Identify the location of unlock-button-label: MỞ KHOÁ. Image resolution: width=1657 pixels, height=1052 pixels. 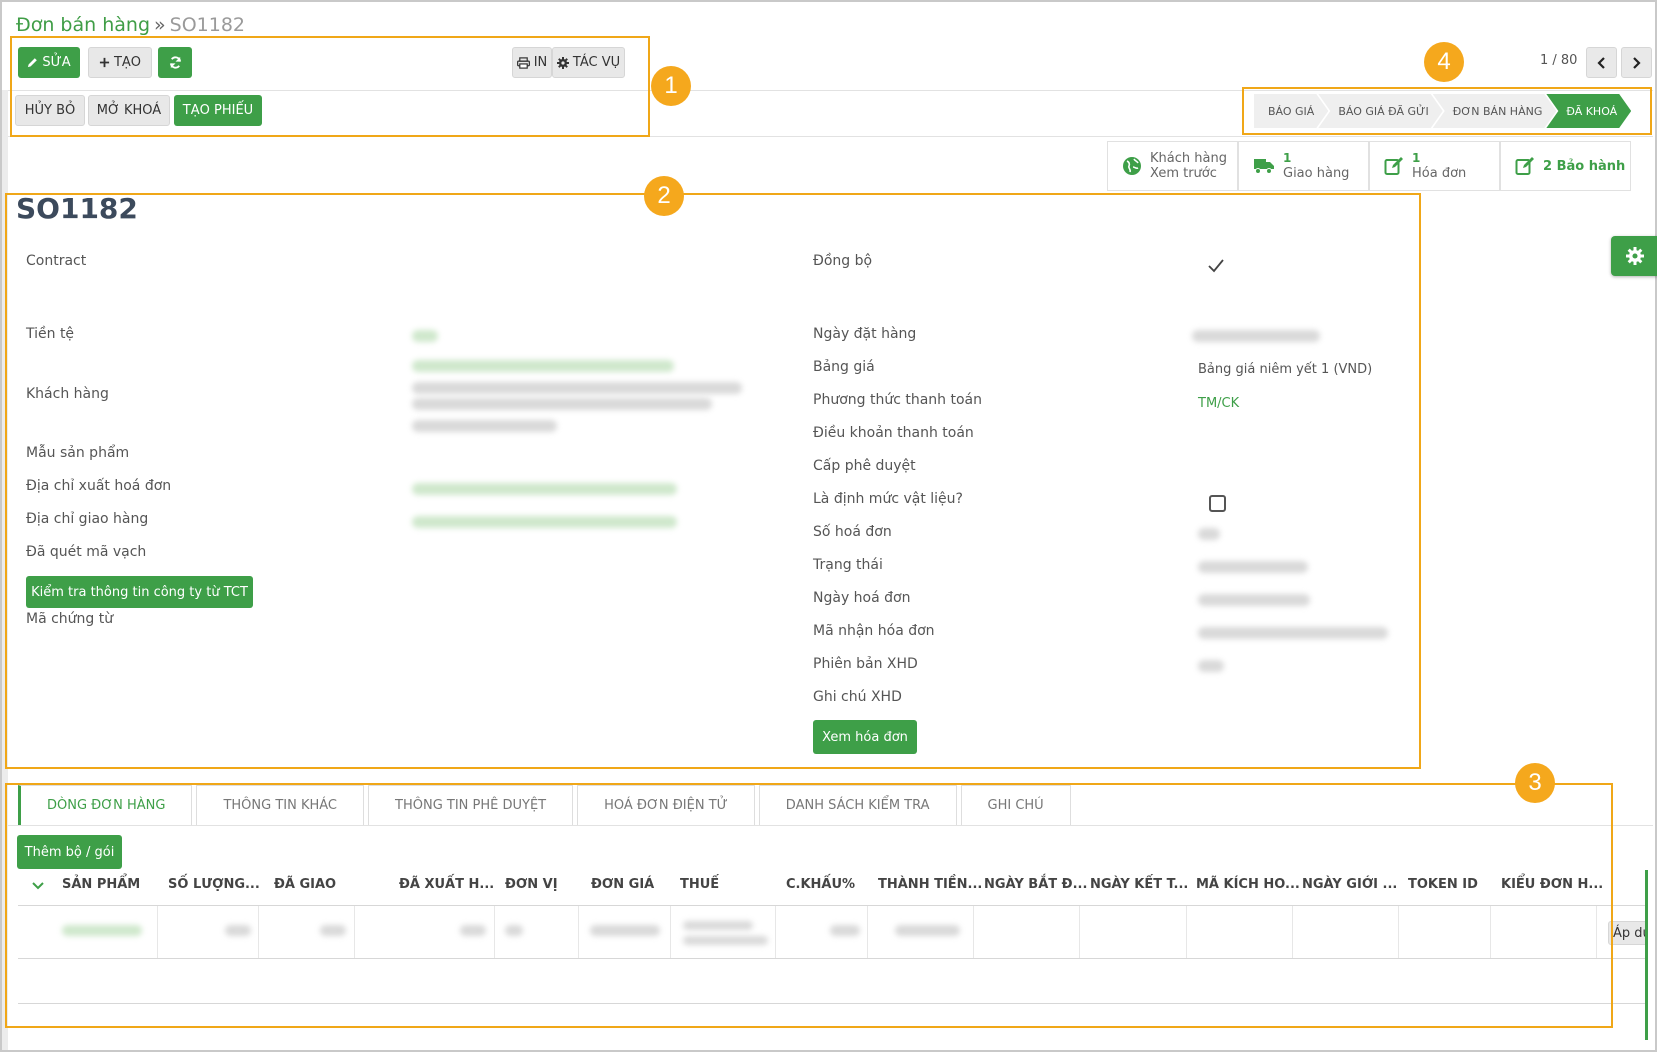
(129, 110).